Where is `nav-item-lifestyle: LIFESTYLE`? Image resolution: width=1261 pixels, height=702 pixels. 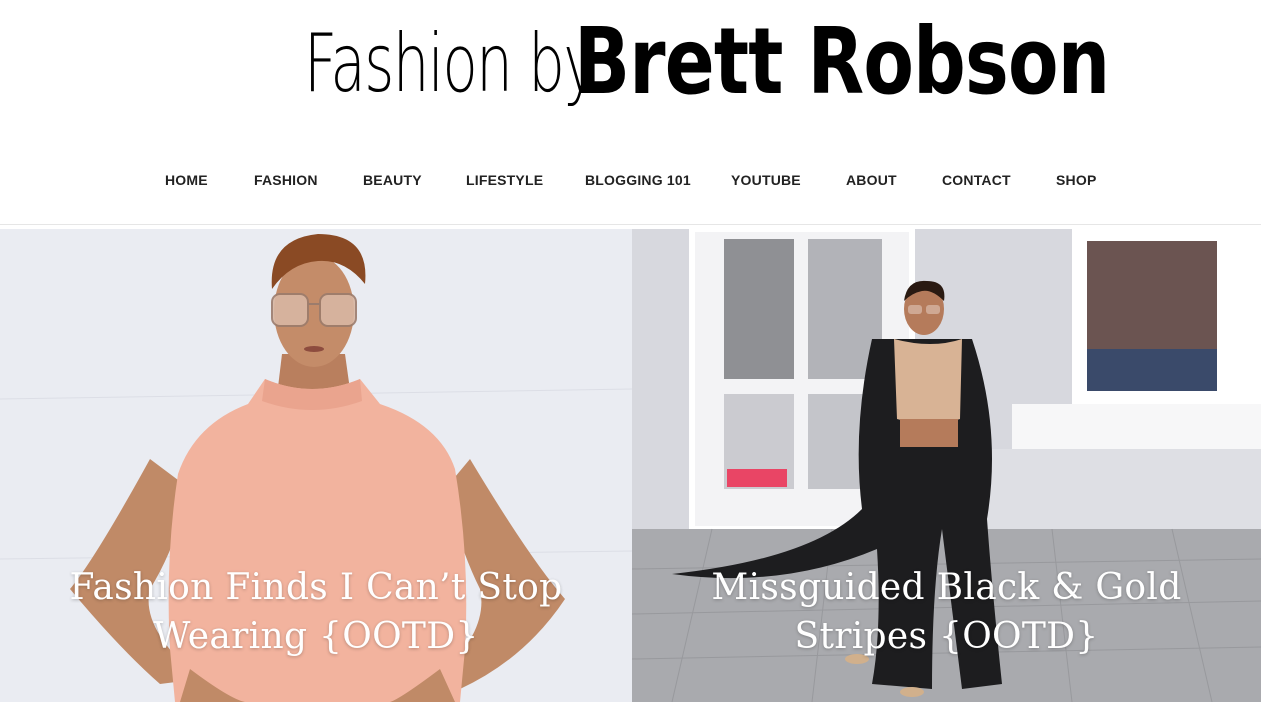 nav-item-lifestyle: LIFESTYLE is located at coordinates (504, 180).